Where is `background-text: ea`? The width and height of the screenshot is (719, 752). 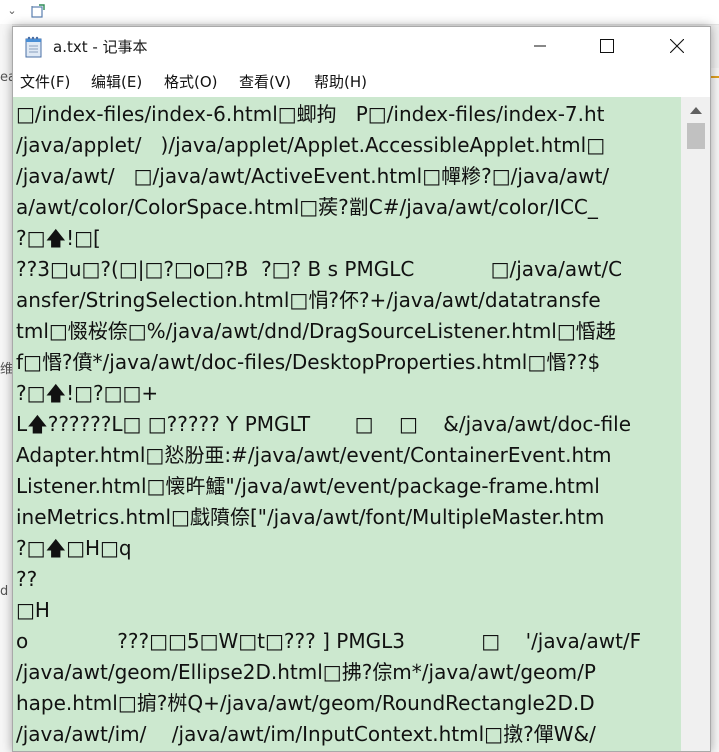
background-text: ea is located at coordinates (6, 77).